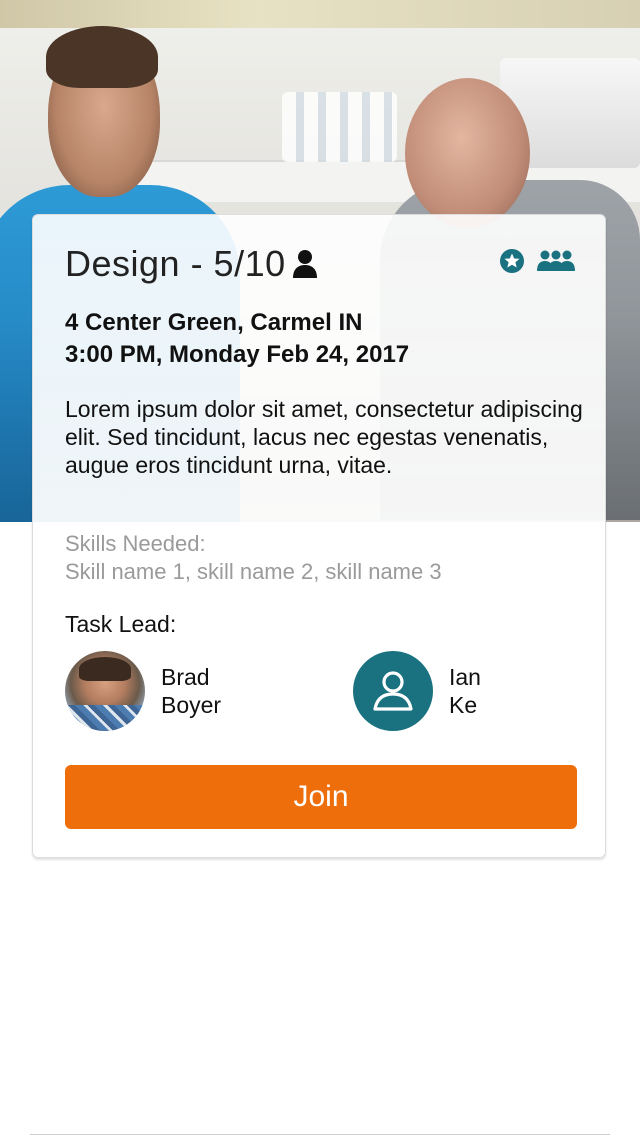 The width and height of the screenshot is (640, 1136). I want to click on task-location: 4 Center Green, Carmel IN, so click(214, 322).